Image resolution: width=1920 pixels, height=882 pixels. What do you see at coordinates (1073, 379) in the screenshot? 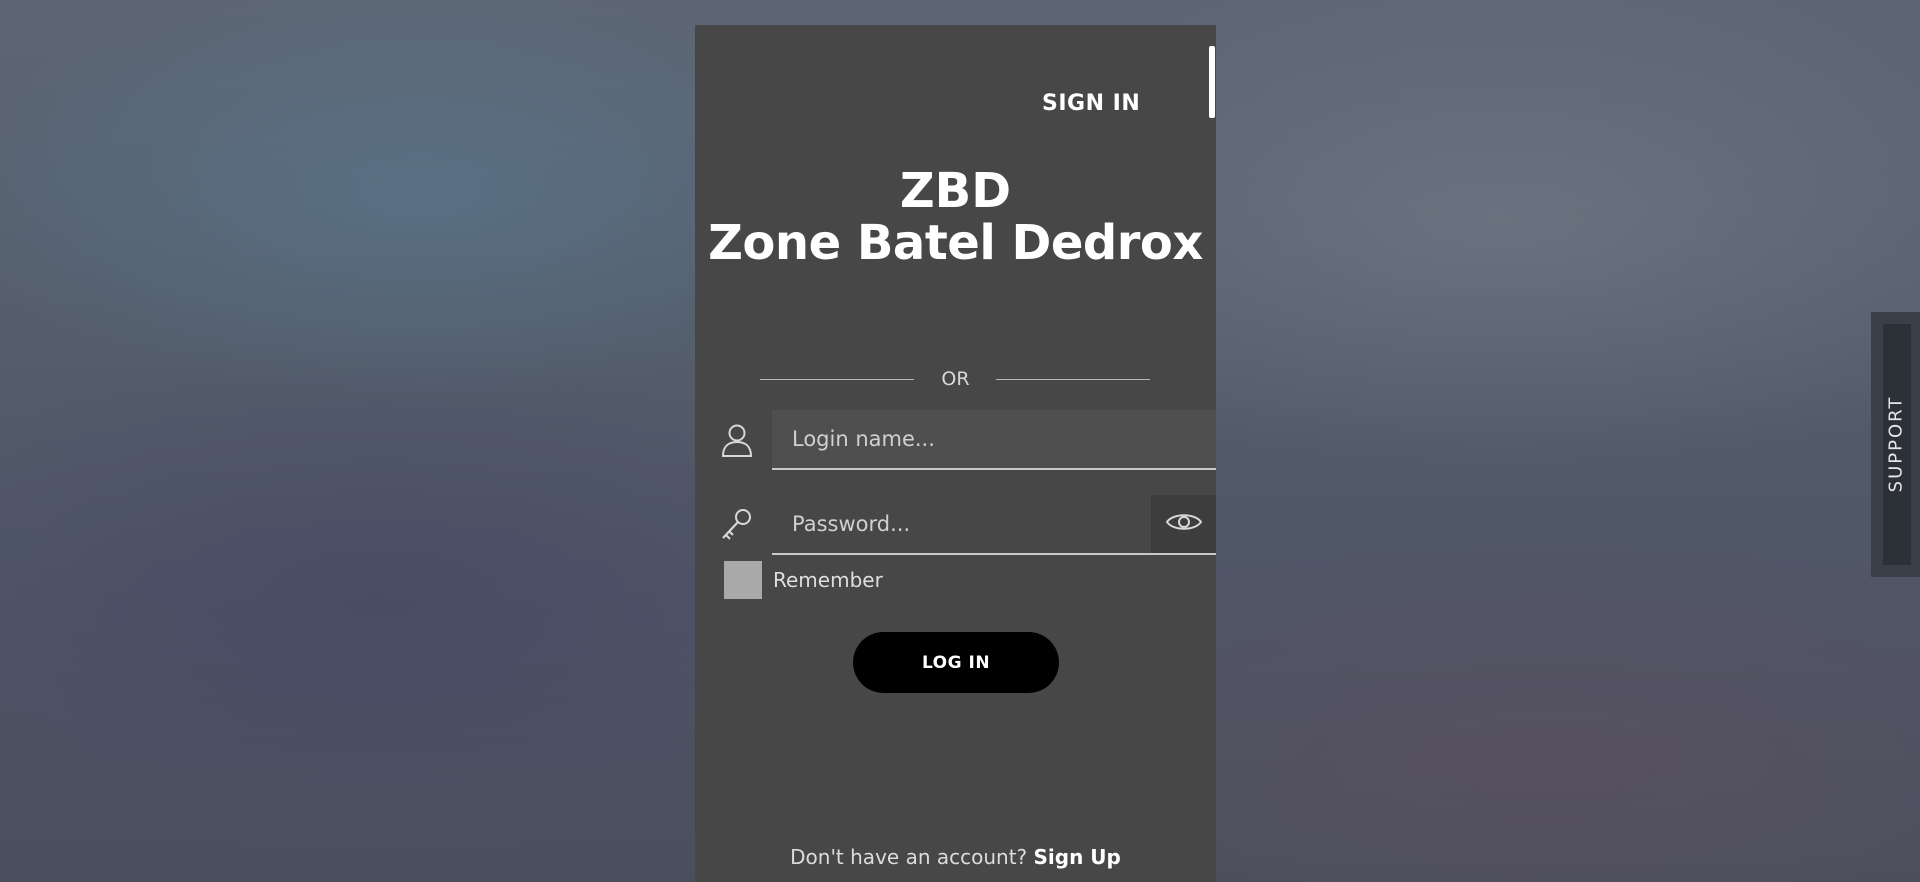
I see `divider-line-right` at bounding box center [1073, 379].